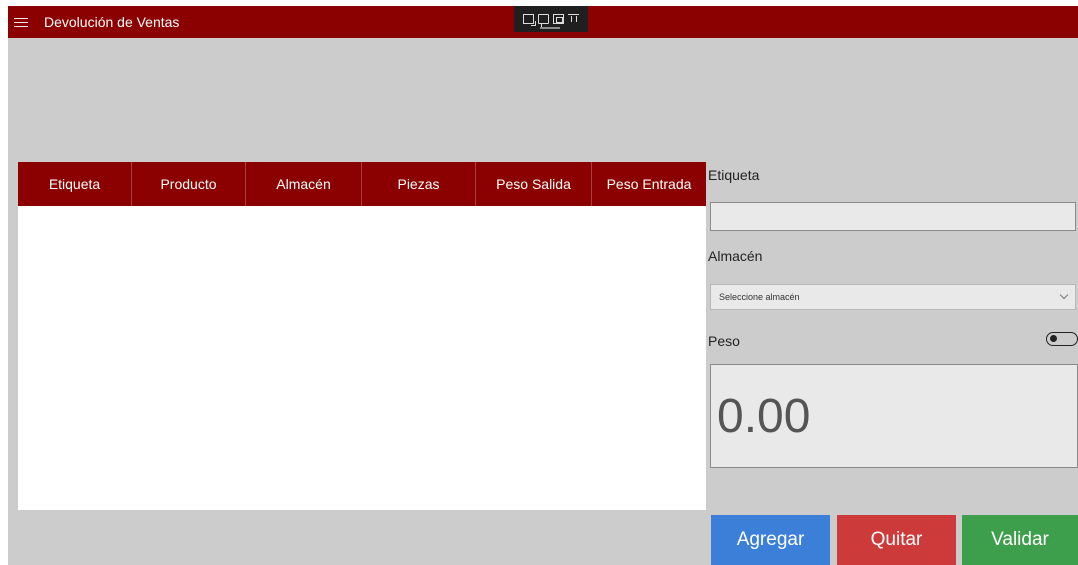 This screenshot has width=1078, height=565. What do you see at coordinates (551, 19) in the screenshot?
I see `debug-toolbar` at bounding box center [551, 19].